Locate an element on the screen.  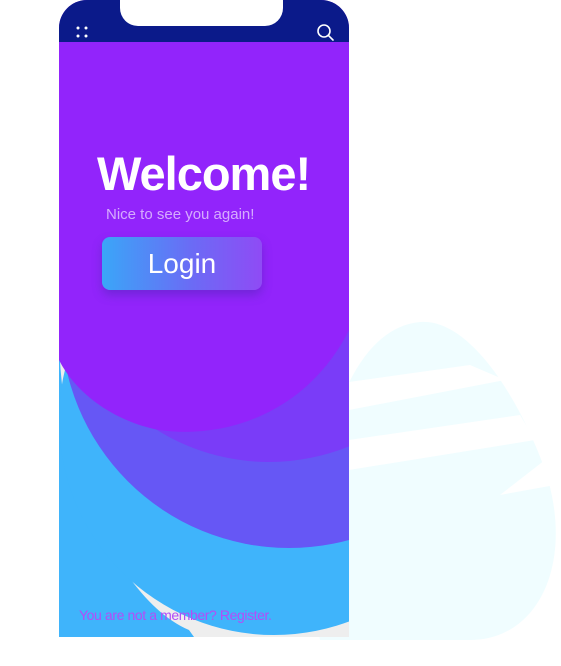
register-prompt: You are not a member? is located at coordinates (149, 615).